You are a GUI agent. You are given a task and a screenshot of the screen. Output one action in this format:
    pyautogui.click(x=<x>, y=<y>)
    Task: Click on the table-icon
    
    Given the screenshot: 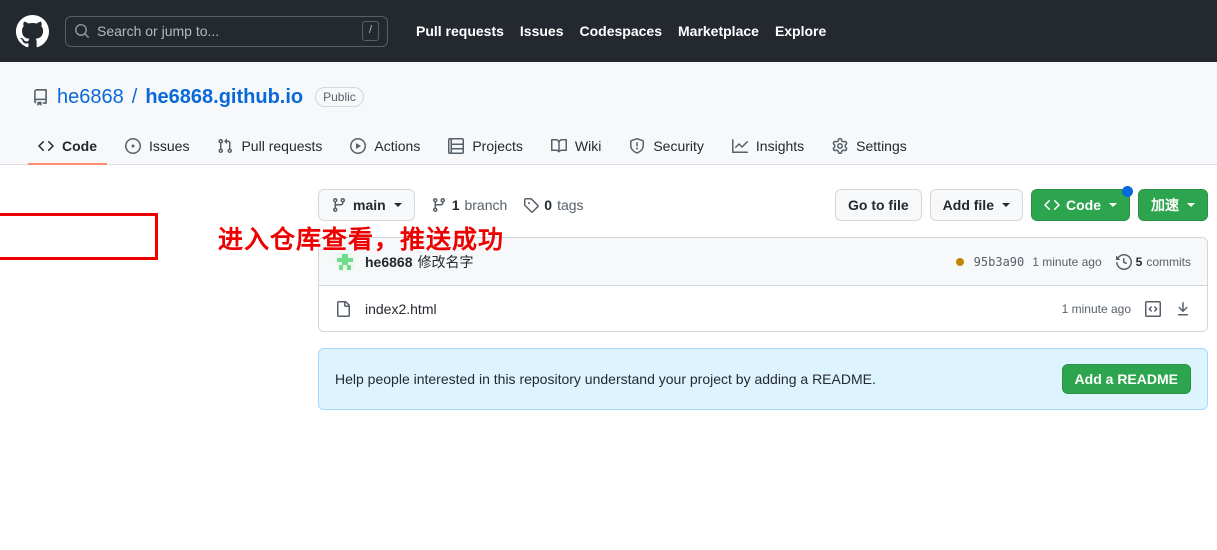 What is the action you would take?
    pyautogui.click(x=456, y=146)
    